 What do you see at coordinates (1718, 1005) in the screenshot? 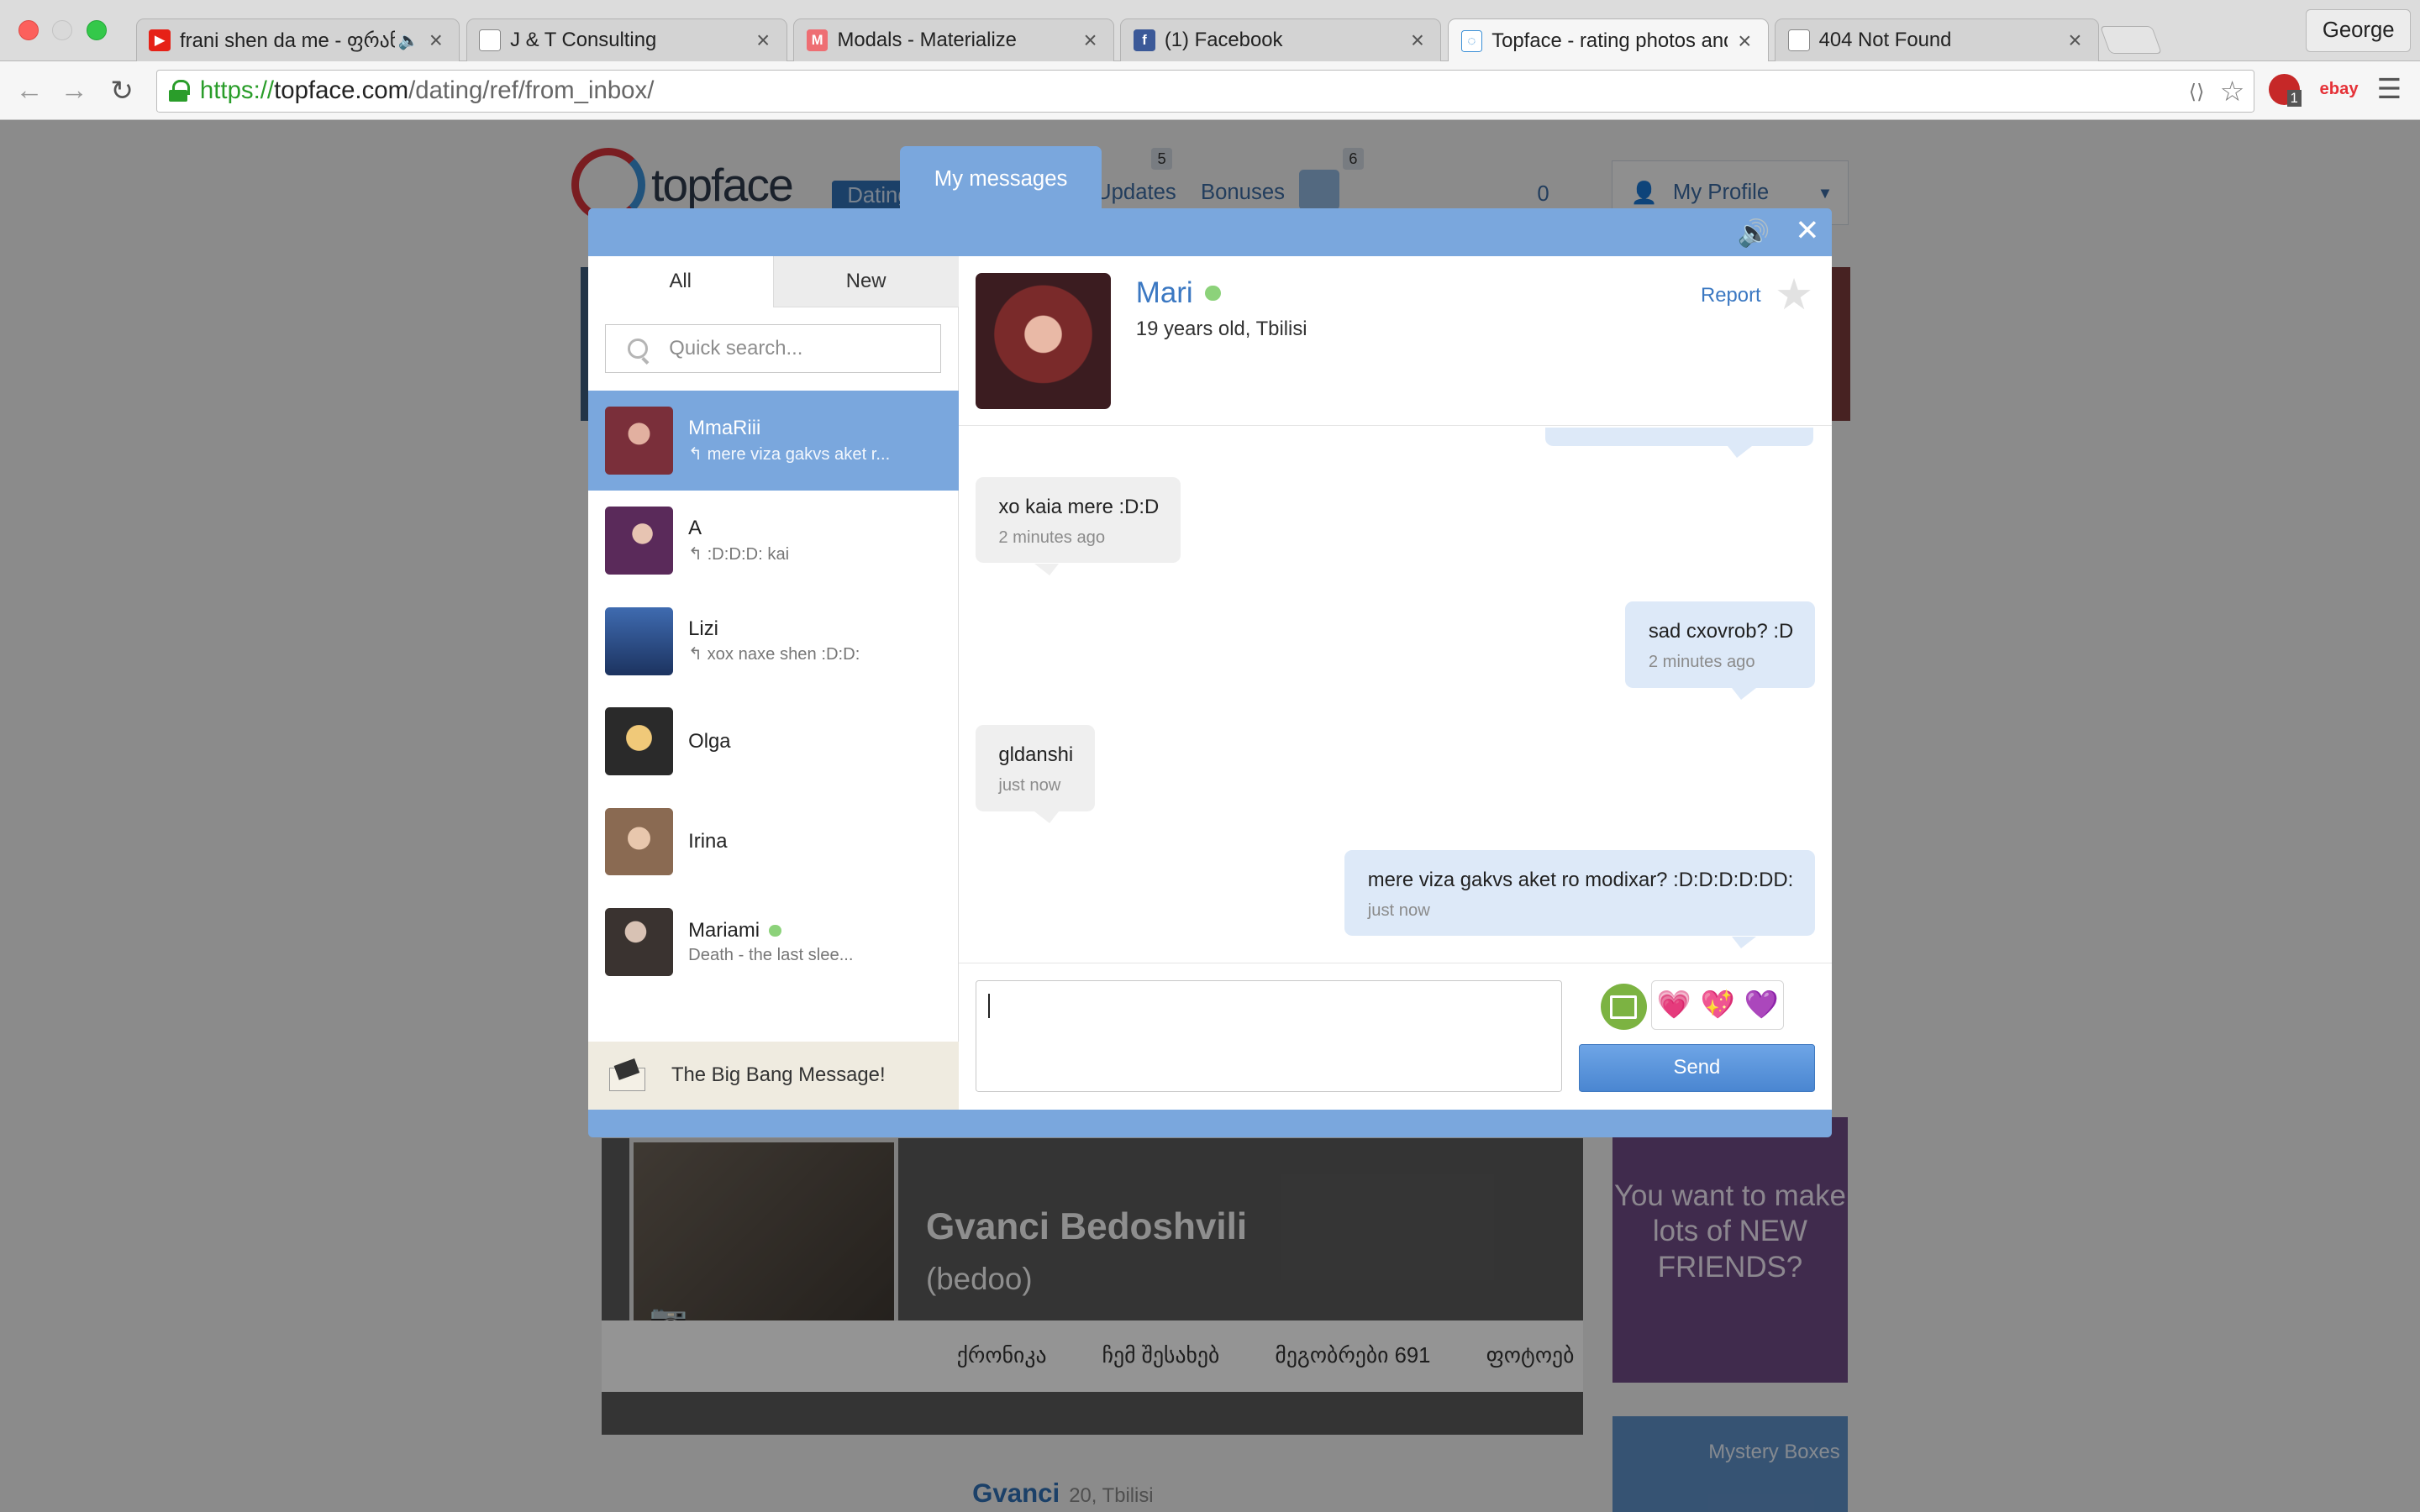
I see `hearts-sticker-icon: 💖` at bounding box center [1718, 1005].